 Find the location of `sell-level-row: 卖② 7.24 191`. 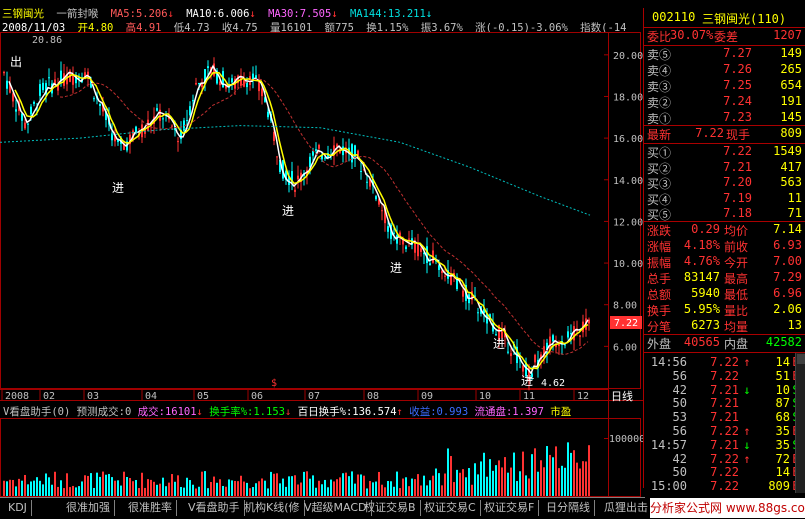

sell-level-row: 卖② 7.24 191 is located at coordinates (724, 102).